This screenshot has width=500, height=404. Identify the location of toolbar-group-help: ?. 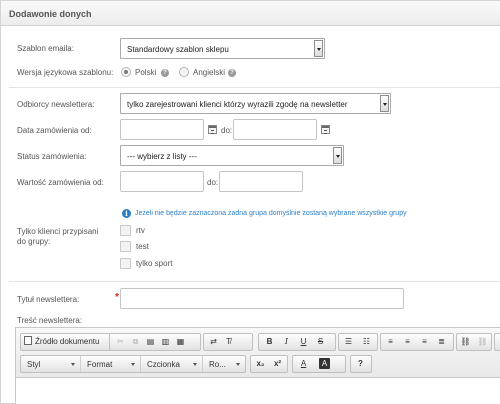
(361, 364).